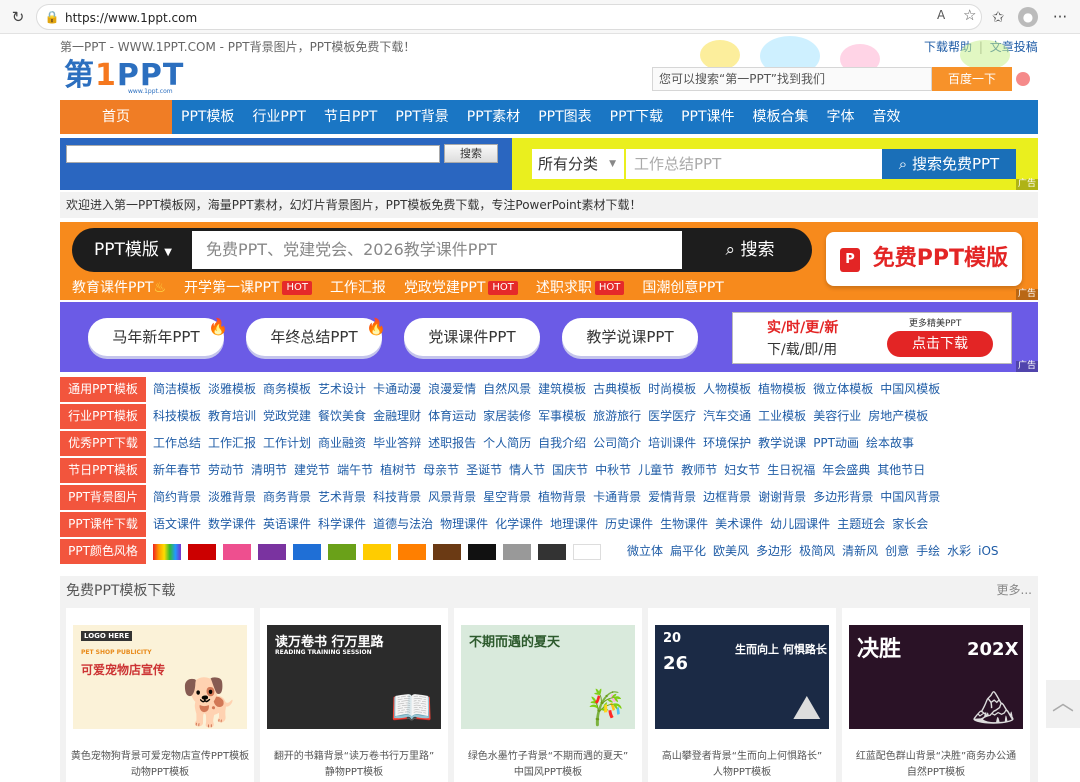 The image size is (1080, 782). I want to click on keyword-link: 工作汇报, so click(358, 288).